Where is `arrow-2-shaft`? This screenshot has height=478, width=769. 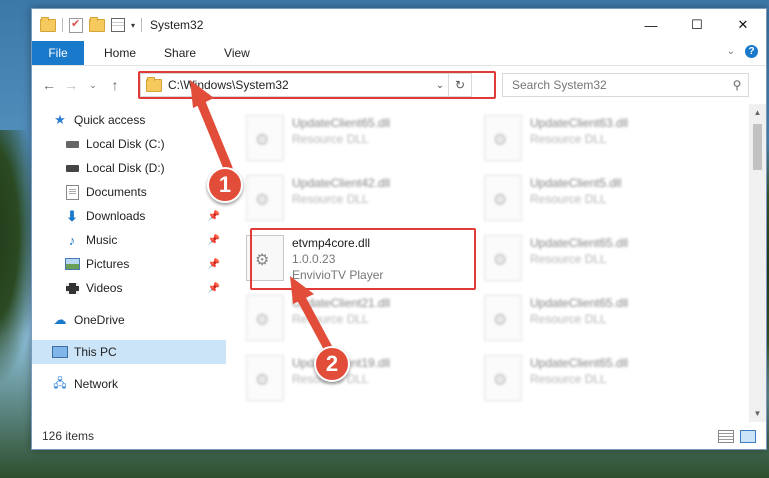 arrow-2-shaft is located at coordinates (314, 322).